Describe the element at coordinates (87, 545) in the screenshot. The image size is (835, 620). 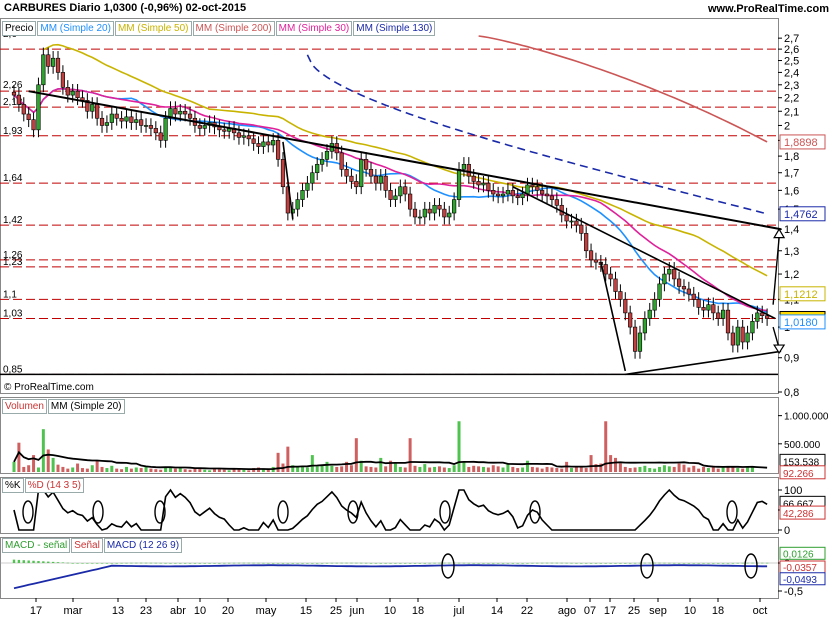
I see `macd-signal-legend-item: Señal` at that location.